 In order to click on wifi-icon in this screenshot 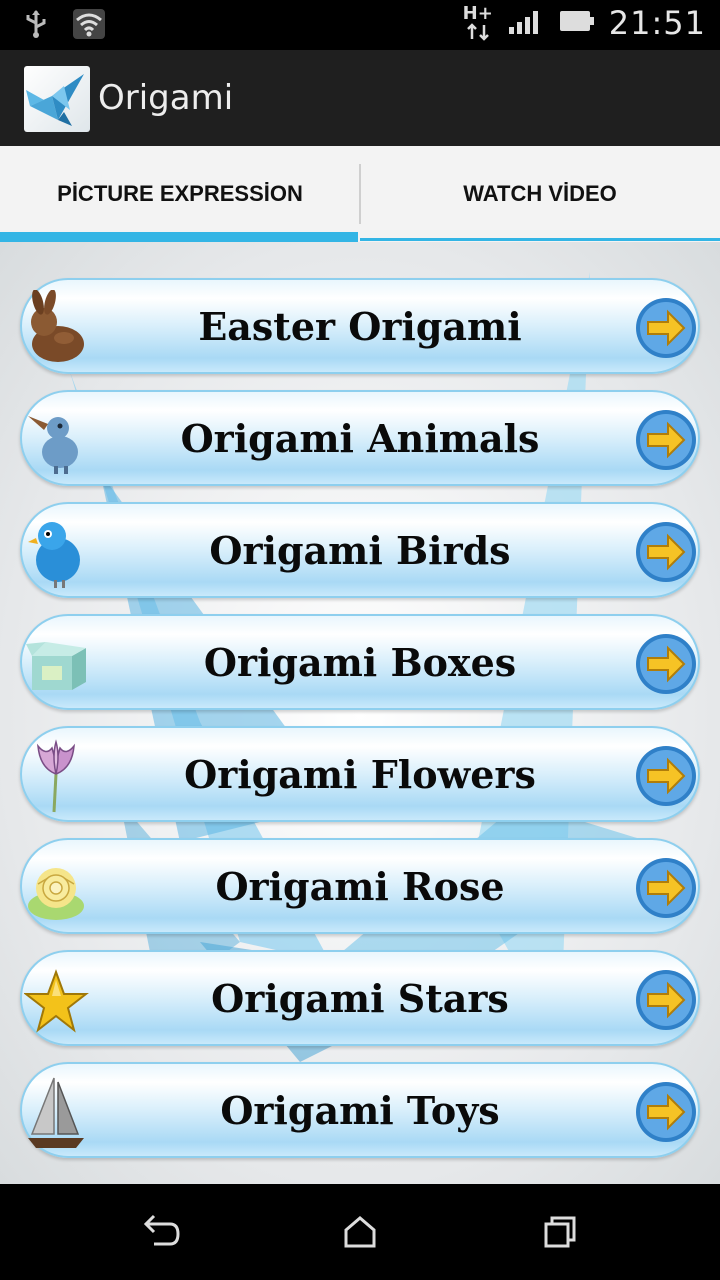, I will do `click(89, 26)`.